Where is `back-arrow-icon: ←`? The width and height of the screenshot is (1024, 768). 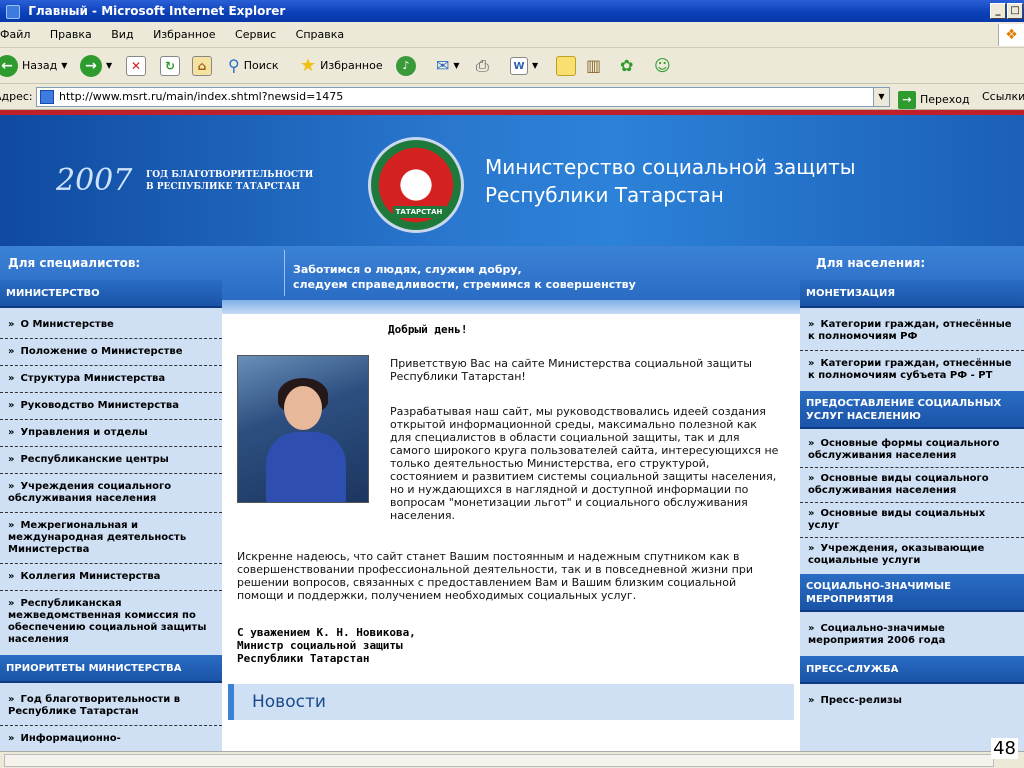 back-arrow-icon: ← is located at coordinates (9, 66).